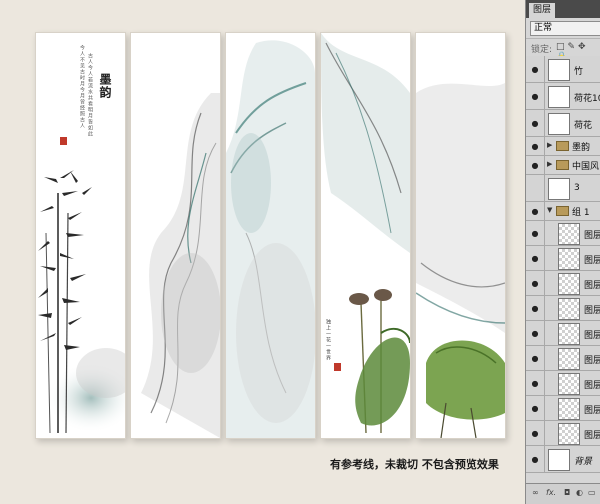  What do you see at coordinates (567, 492) in the screenshot?
I see `mask-icon: ◘` at bounding box center [567, 492].